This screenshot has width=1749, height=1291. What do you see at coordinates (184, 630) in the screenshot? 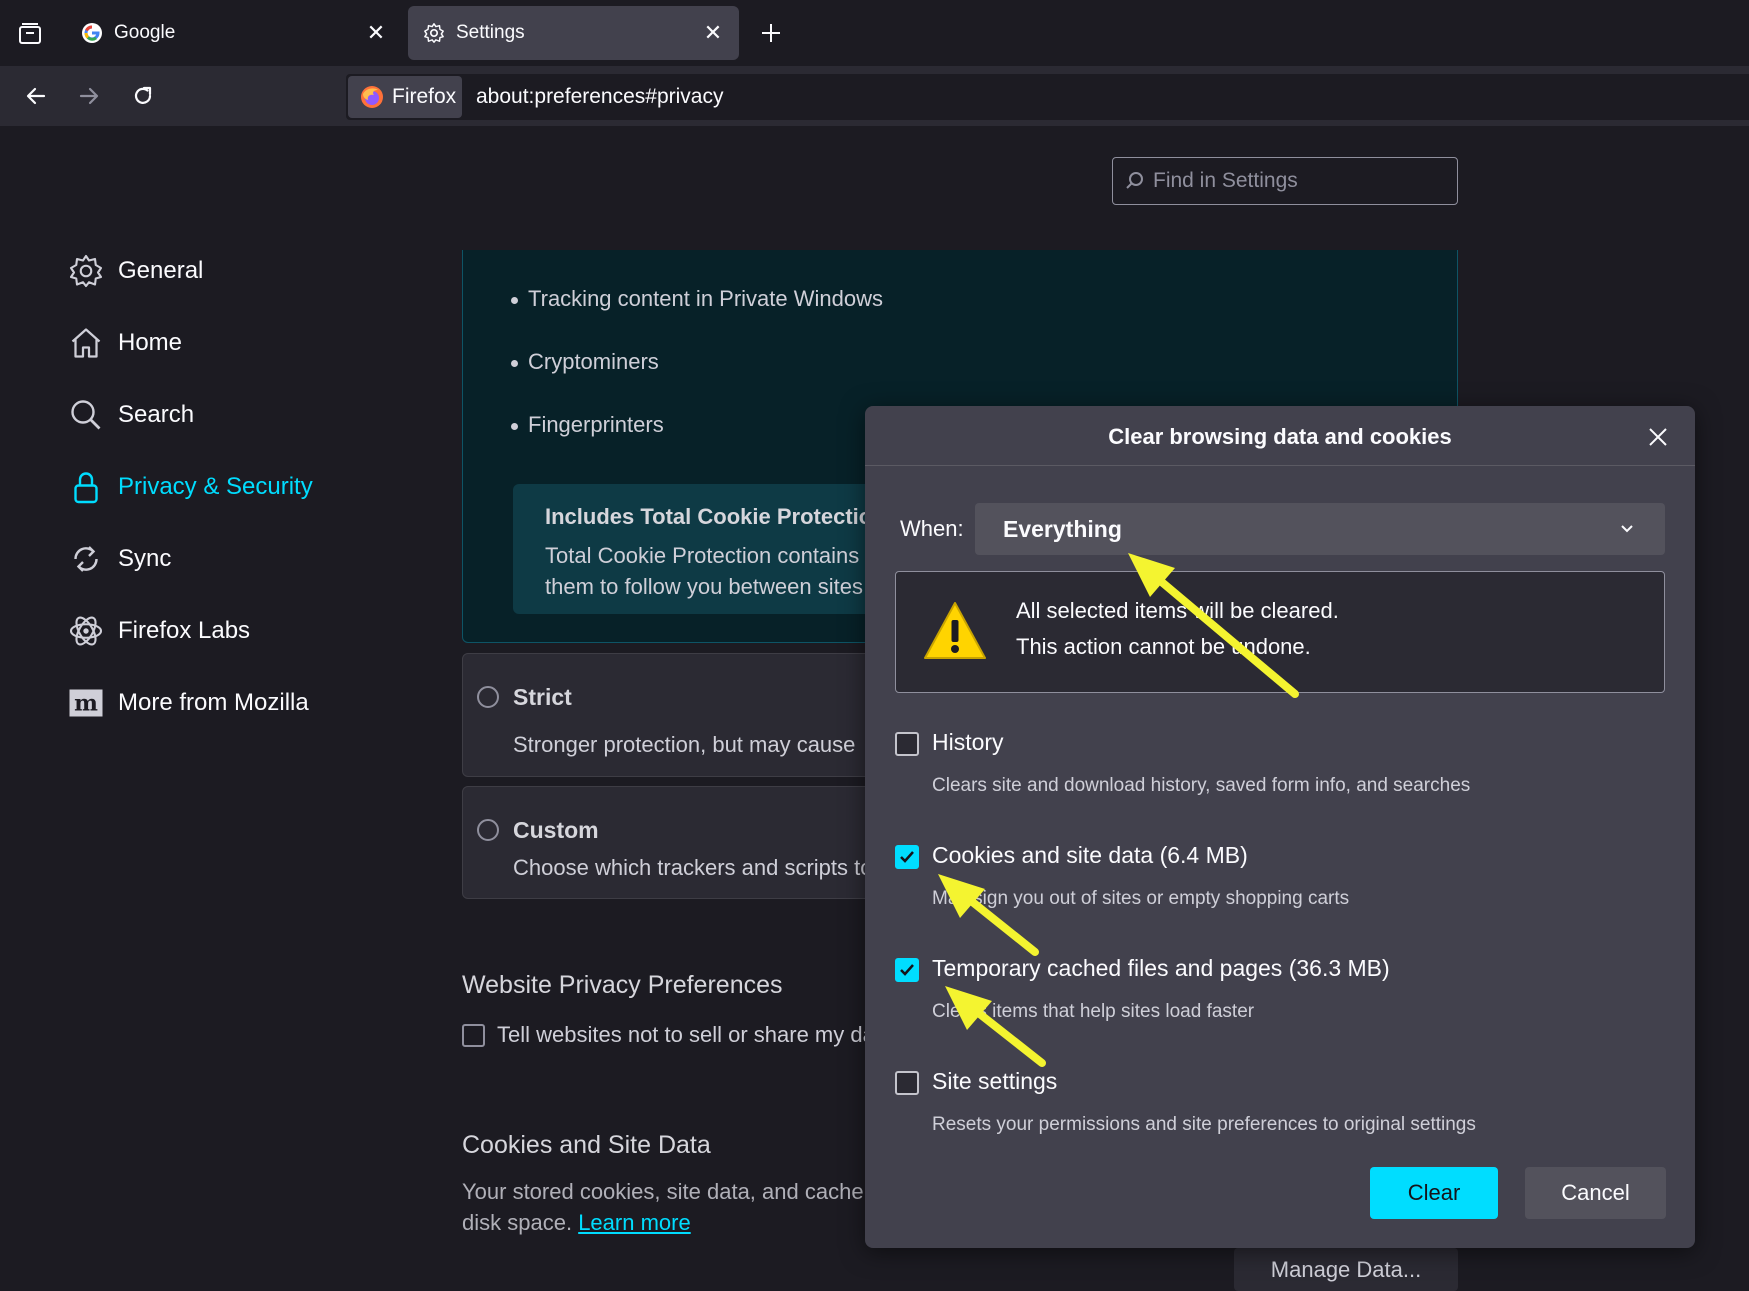
I see `sidebar-item-label: Firefox Labs` at bounding box center [184, 630].